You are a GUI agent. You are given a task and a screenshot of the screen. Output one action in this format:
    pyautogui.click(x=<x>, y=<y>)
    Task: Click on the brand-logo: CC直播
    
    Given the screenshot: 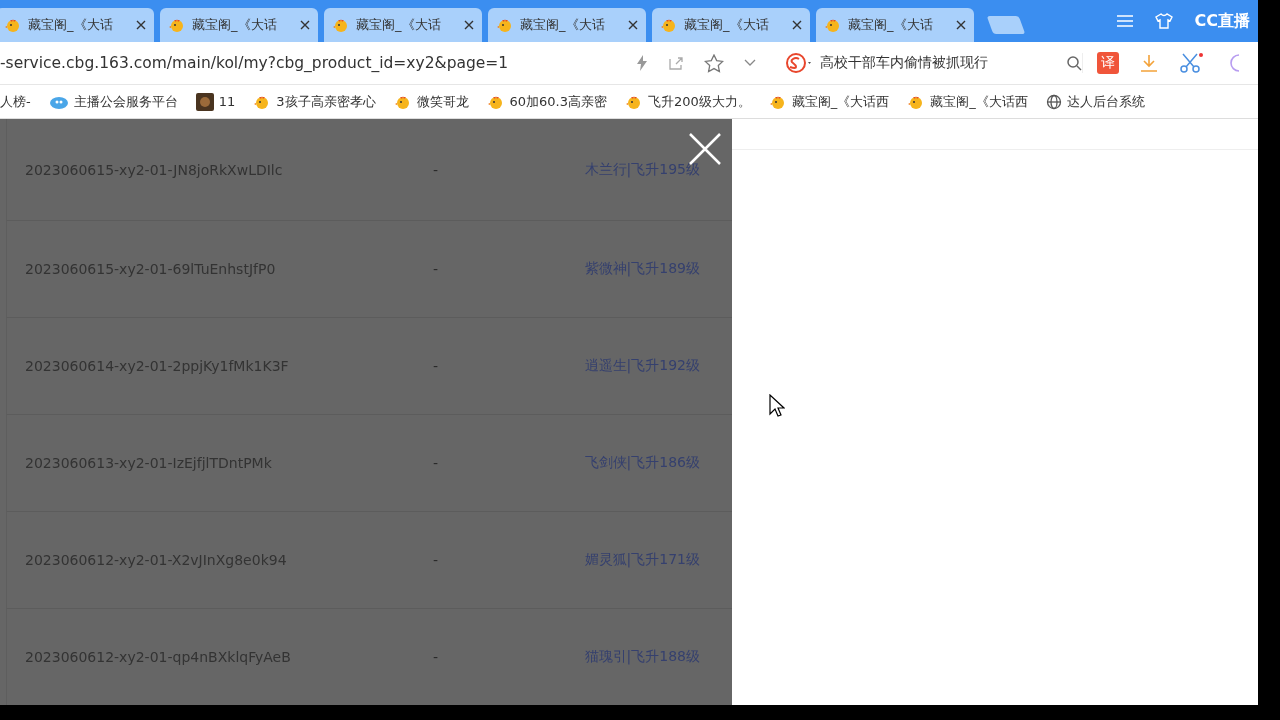 What is the action you would take?
    pyautogui.click(x=1222, y=21)
    